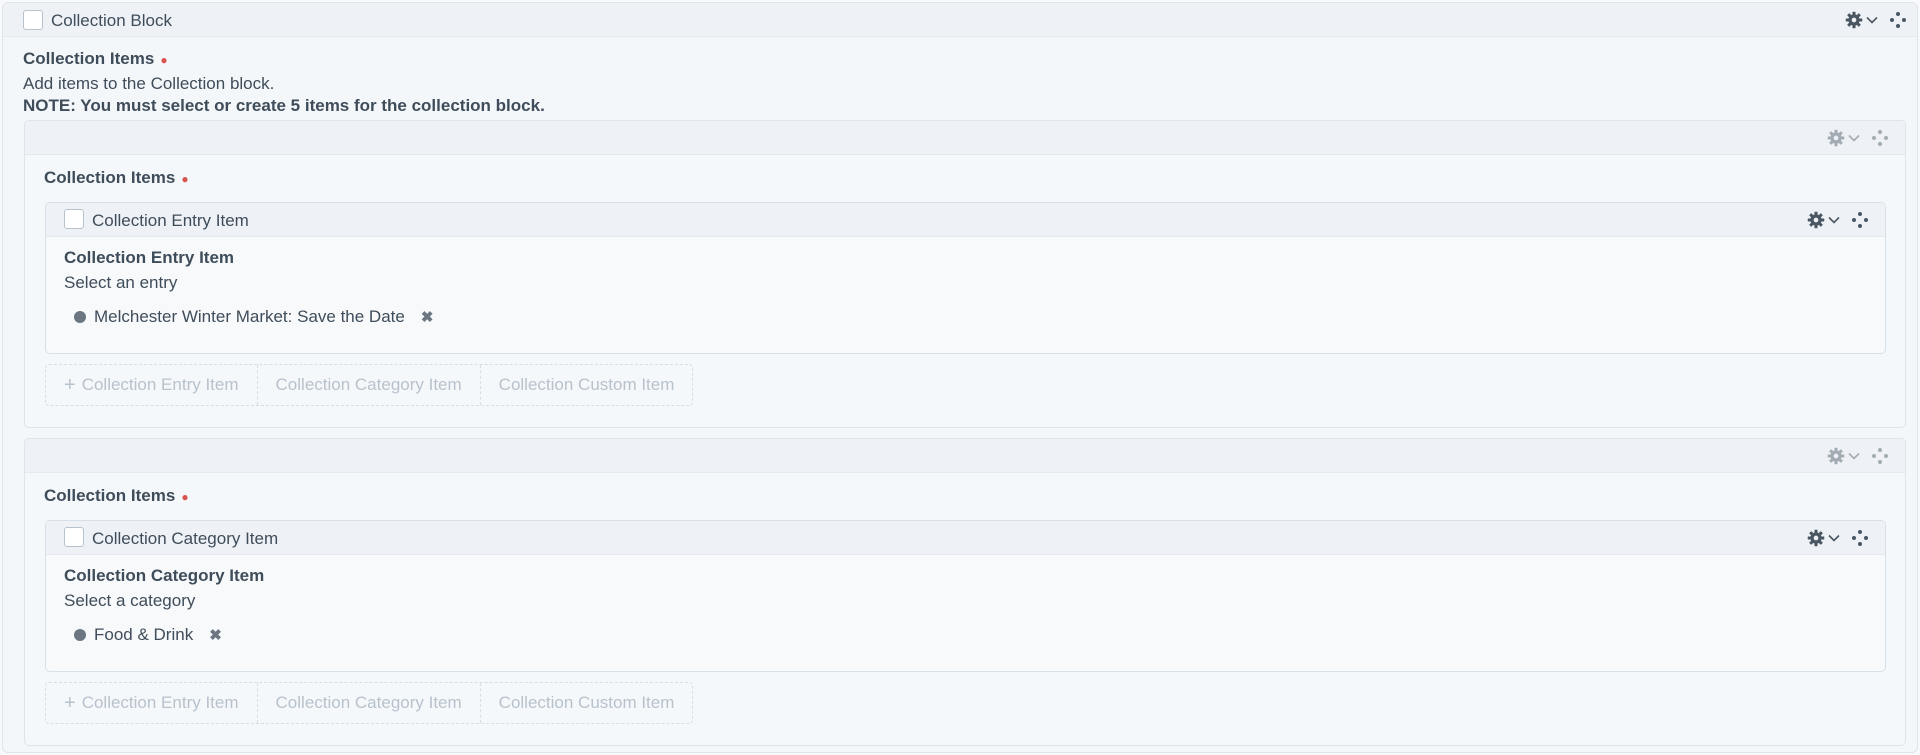  What do you see at coordinates (95, 58) in the screenshot?
I see `block-field-label: Collection Items ●` at bounding box center [95, 58].